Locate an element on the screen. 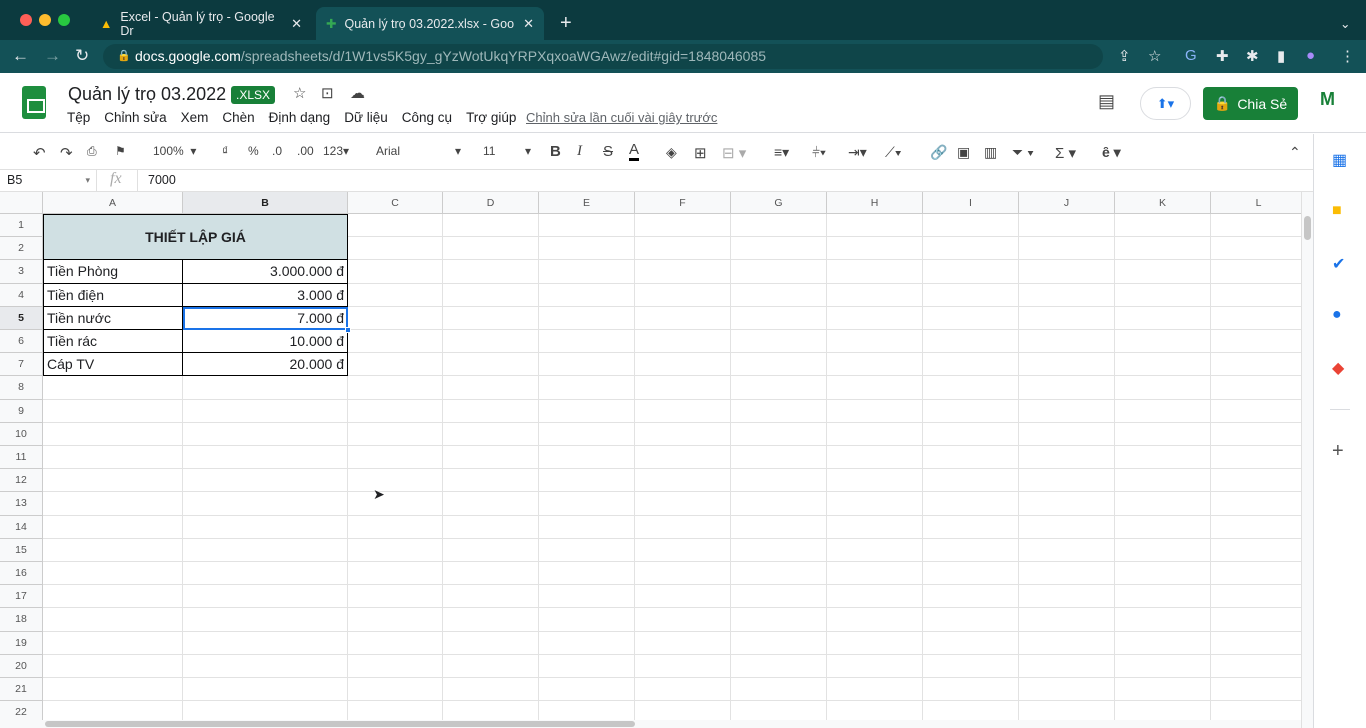 Image resolution: width=1366 pixels, height=728 pixels. tab-search-icon: ⌄ is located at coordinates (1345, 23).